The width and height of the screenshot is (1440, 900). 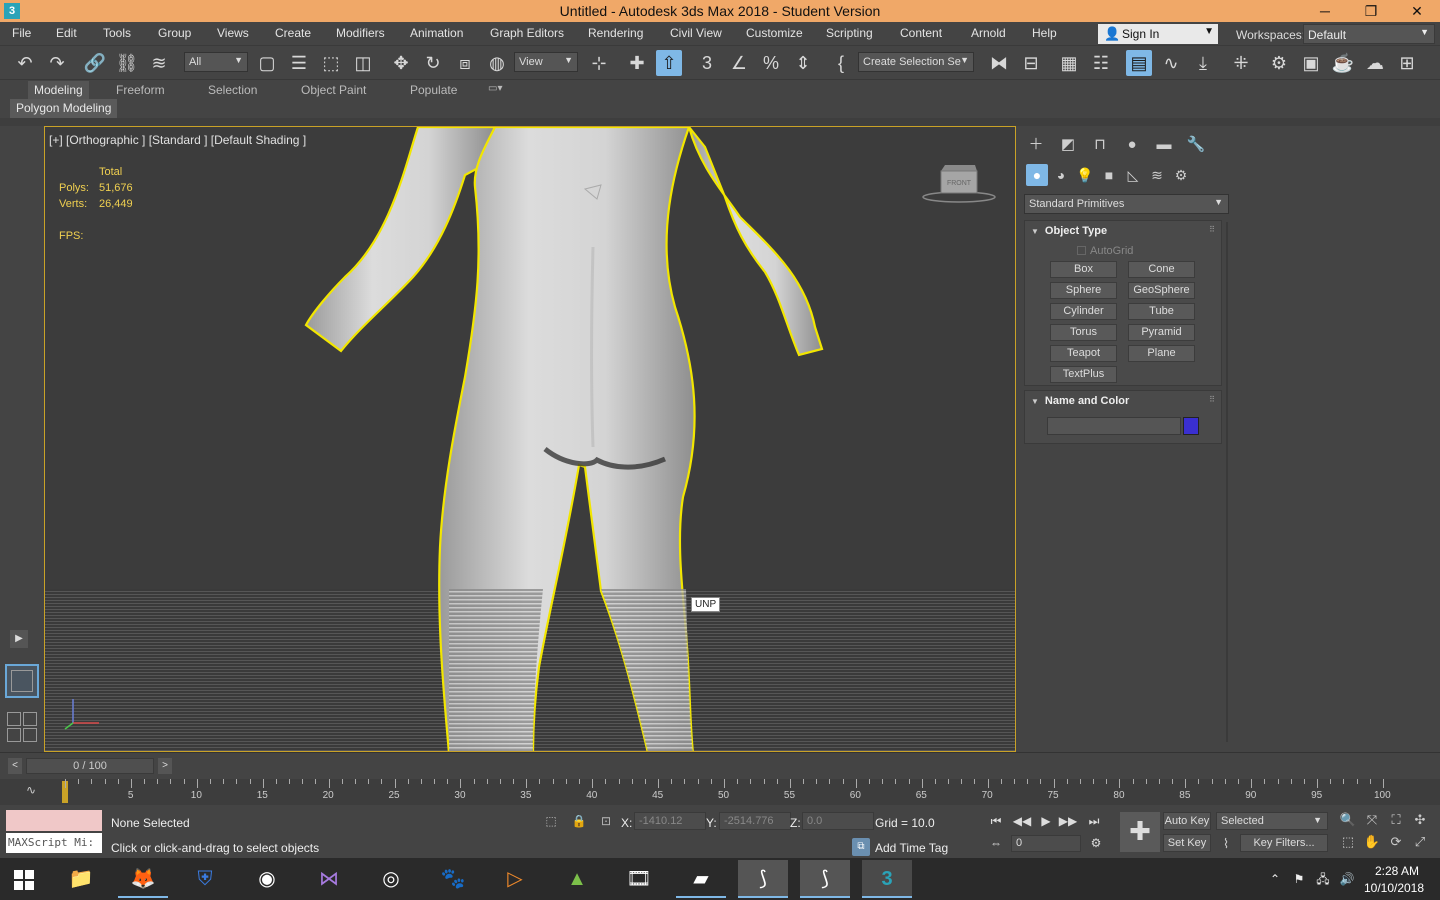 I want to click on menu-edit: Edit, so click(x=66, y=33).